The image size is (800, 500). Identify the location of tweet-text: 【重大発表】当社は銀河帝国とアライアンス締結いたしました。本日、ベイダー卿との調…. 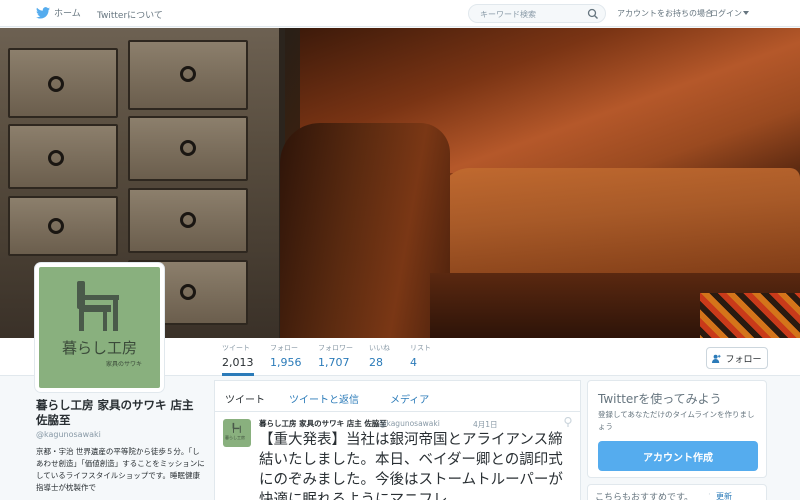
(411, 466).